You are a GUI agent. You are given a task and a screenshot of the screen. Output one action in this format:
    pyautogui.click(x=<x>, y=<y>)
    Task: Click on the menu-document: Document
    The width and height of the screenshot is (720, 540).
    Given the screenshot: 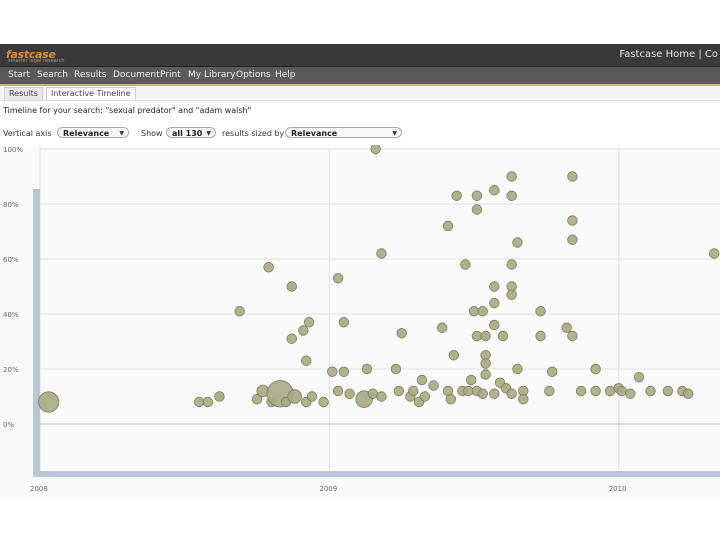 What is the action you would take?
    pyautogui.click(x=136, y=75)
    